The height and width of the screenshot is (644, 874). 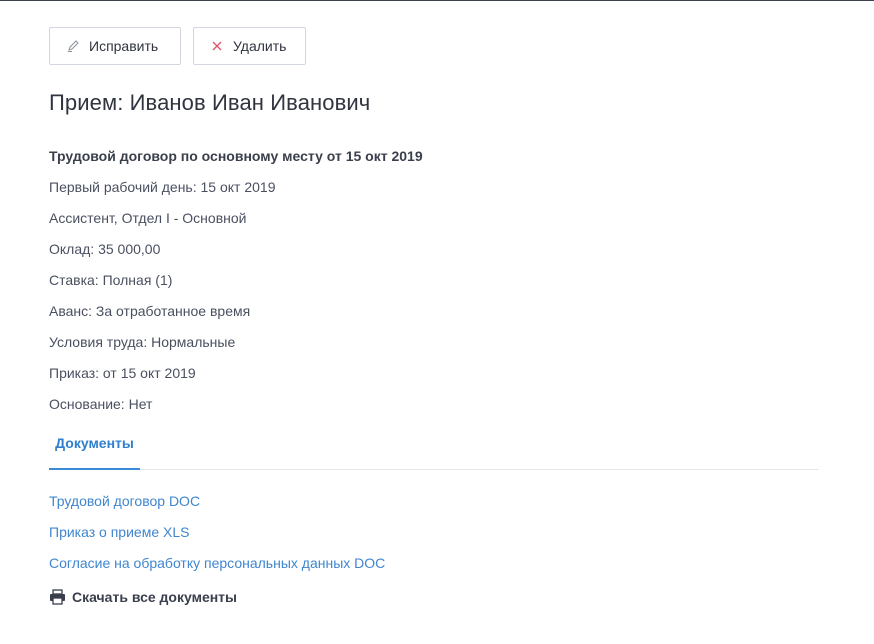 I want to click on page-title: Прием: Иванов Иван Иванович, so click(x=210, y=102).